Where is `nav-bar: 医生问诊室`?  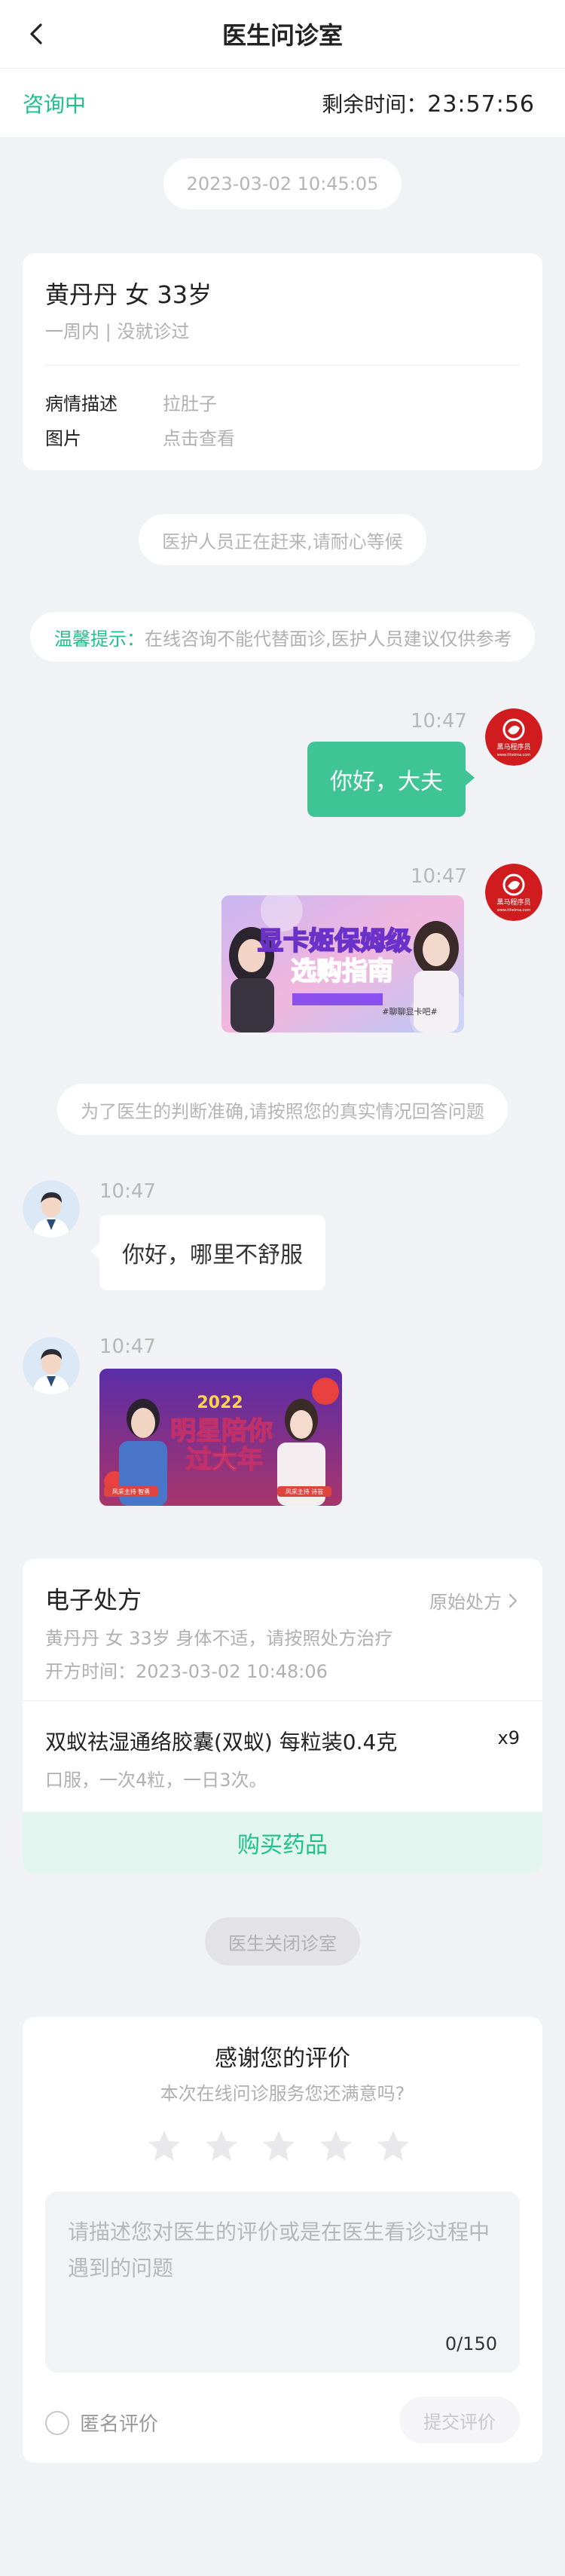
nav-bar: 医生问诊室 is located at coordinates (282, 34).